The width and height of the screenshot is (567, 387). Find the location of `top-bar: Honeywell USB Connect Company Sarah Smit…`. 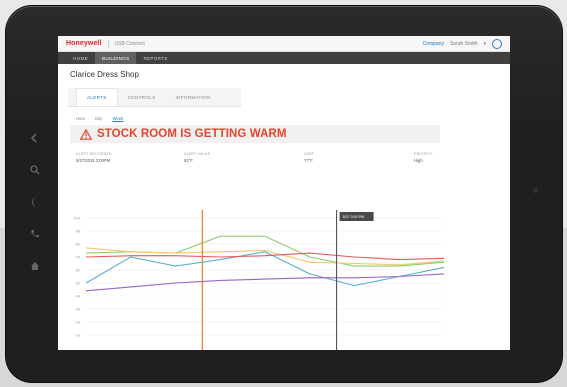

top-bar: Honeywell USB Connect Company Sarah Smit… is located at coordinates (284, 44).